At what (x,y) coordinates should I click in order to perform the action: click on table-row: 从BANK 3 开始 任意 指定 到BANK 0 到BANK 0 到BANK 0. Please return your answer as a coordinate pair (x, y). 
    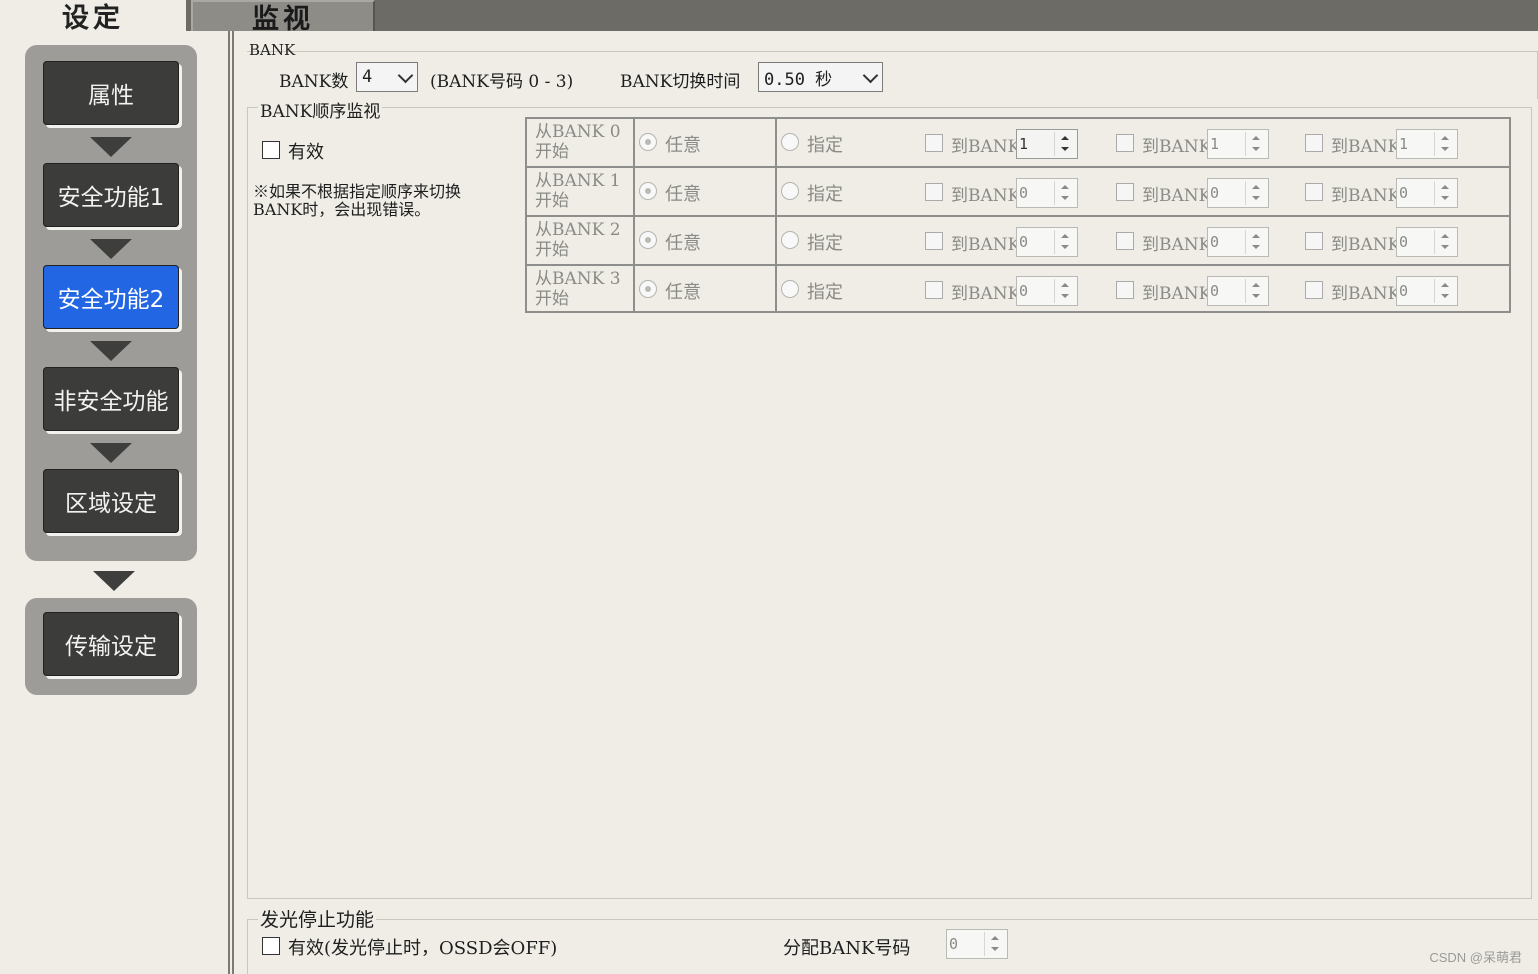
    Looking at the image, I should click on (1018, 290).